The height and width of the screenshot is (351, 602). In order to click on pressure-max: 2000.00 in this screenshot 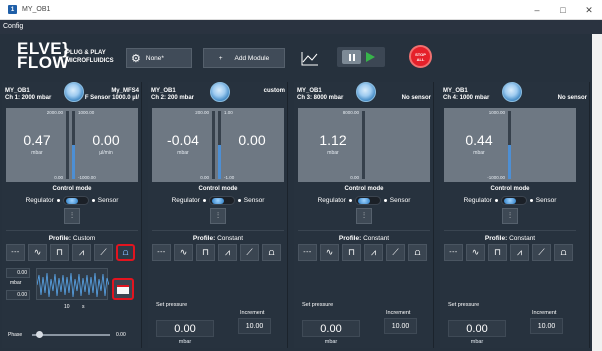, I will do `click(54, 112)`.